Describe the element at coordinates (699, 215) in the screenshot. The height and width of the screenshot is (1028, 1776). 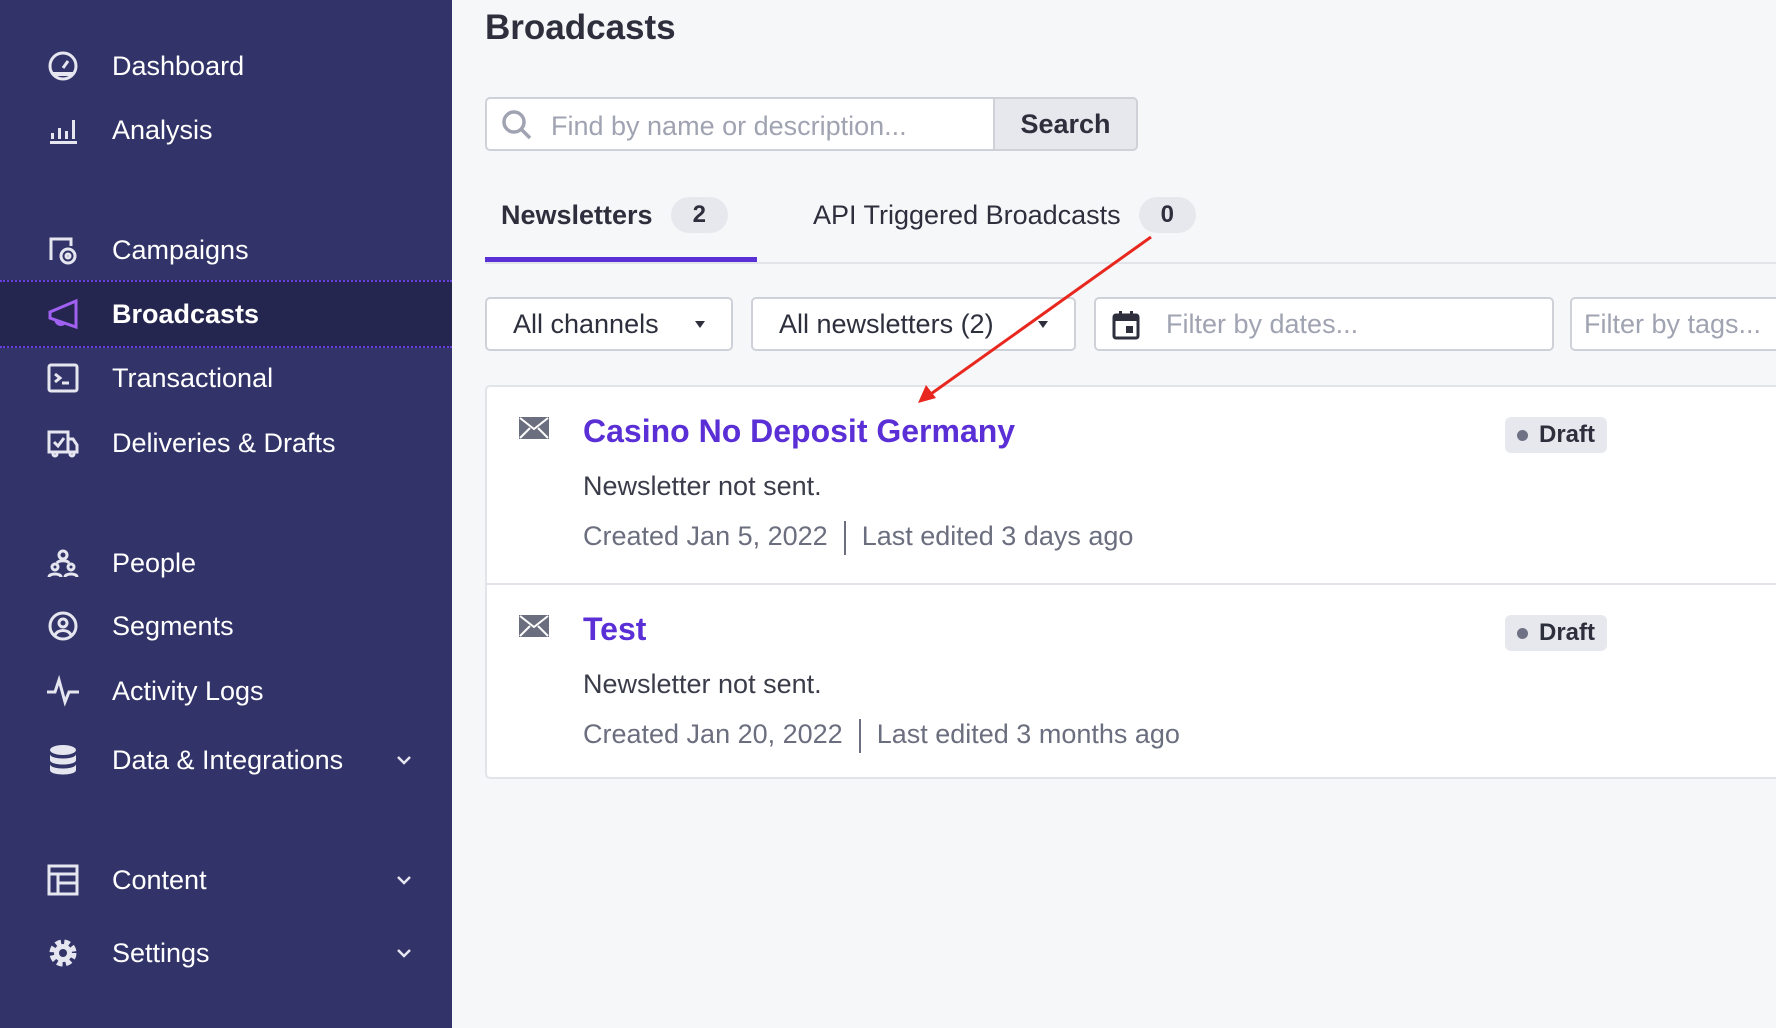
I see `count-badge: 2` at that location.